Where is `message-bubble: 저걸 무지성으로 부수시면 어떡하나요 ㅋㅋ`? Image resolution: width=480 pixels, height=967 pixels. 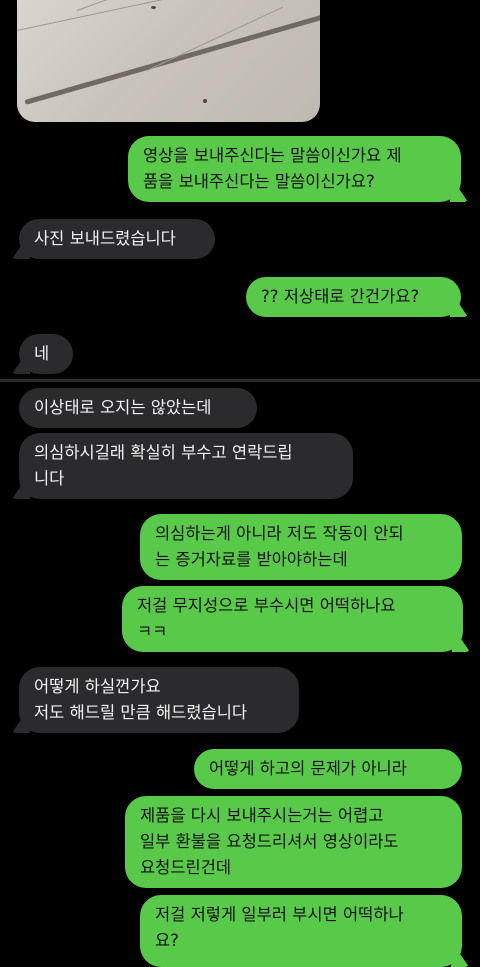 message-bubble: 저걸 무지성으로 부수시면 어떡하나요 ㅋㅋ is located at coordinates (292, 619).